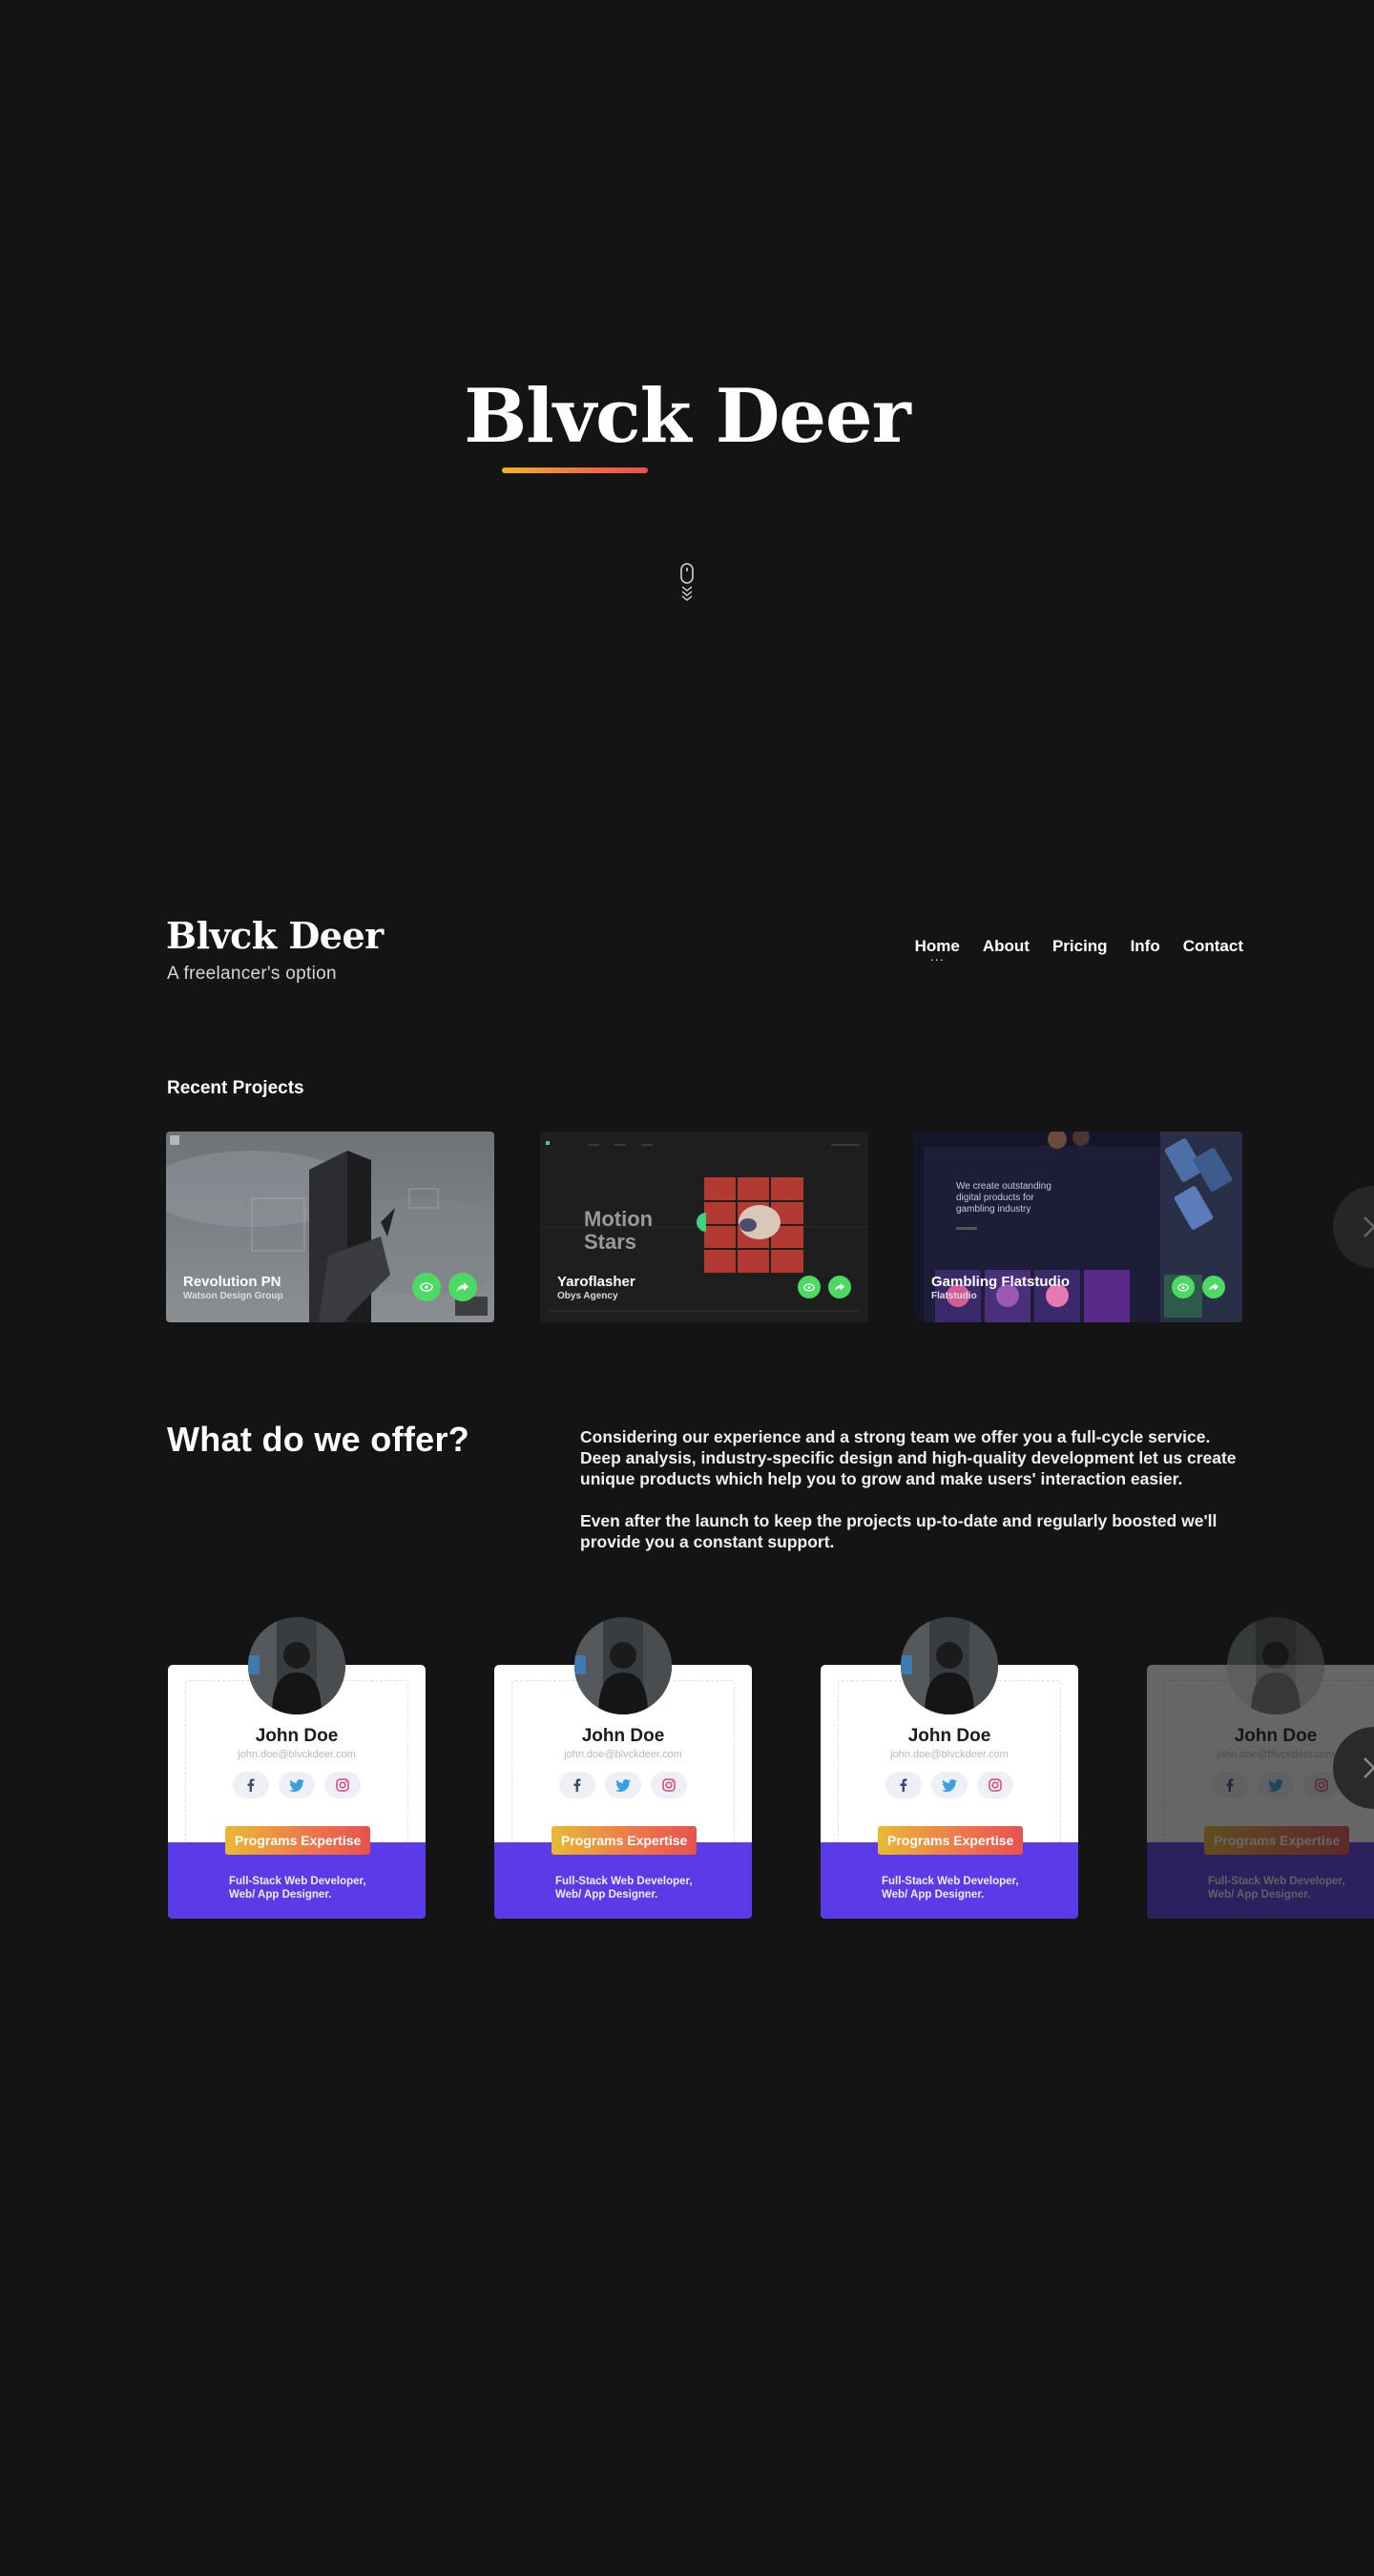 This screenshot has height=2576, width=1374. What do you see at coordinates (275, 936) in the screenshot?
I see `brand-logo: Blvck Deer` at bounding box center [275, 936].